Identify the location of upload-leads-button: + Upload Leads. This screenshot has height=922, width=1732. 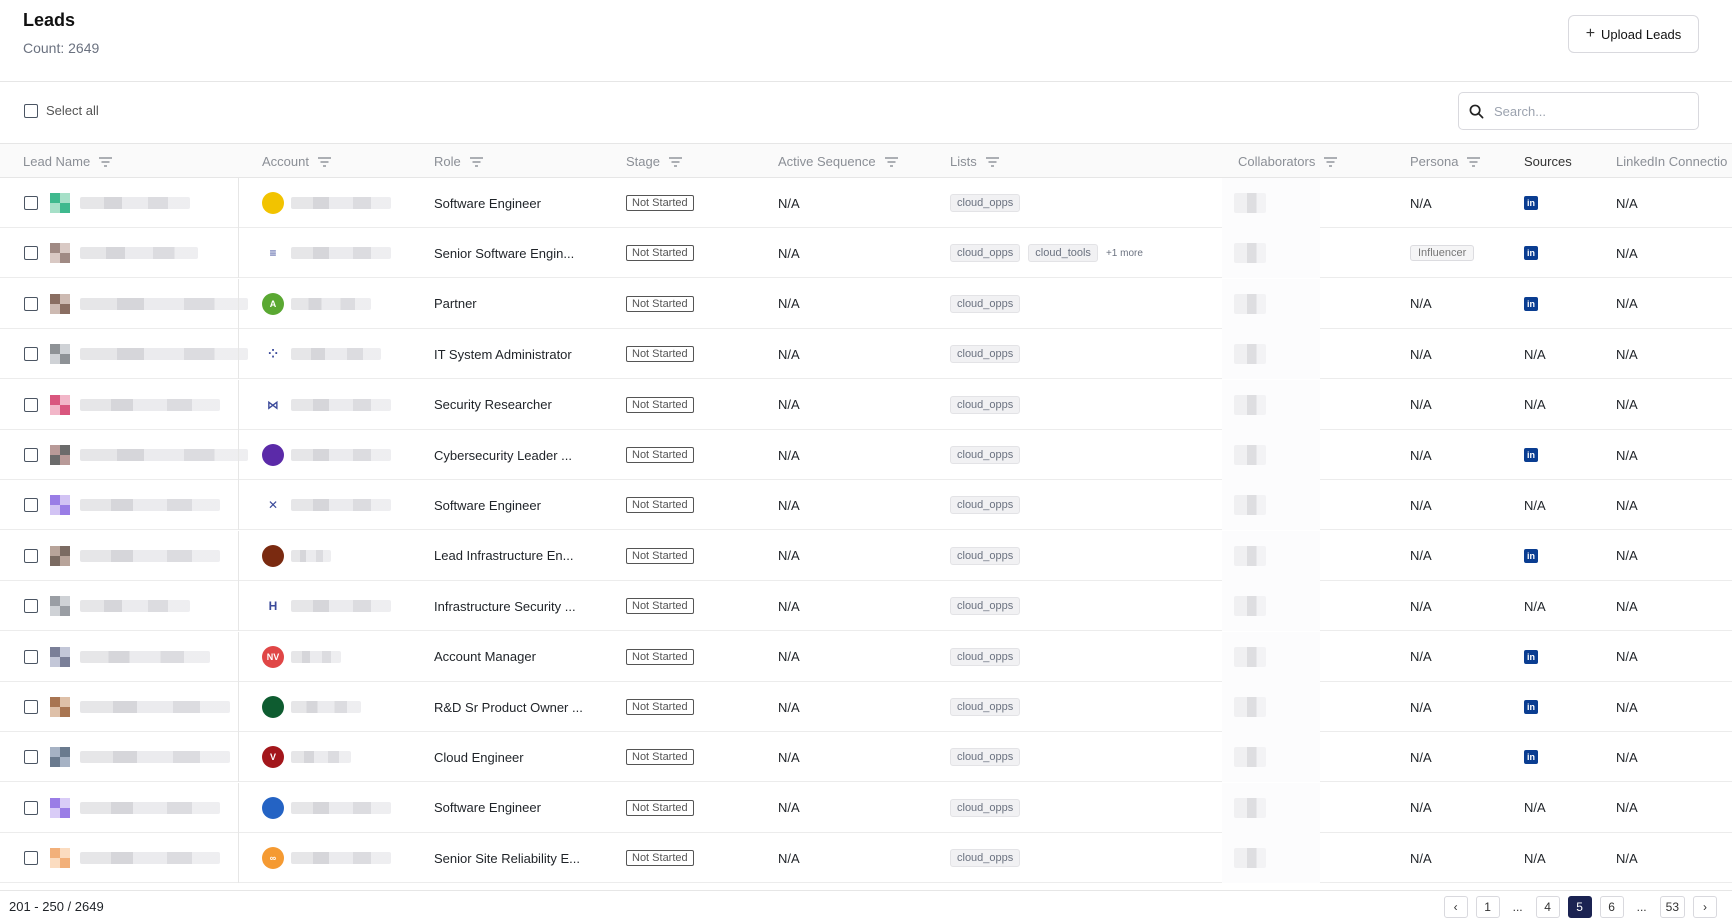
(1633, 34).